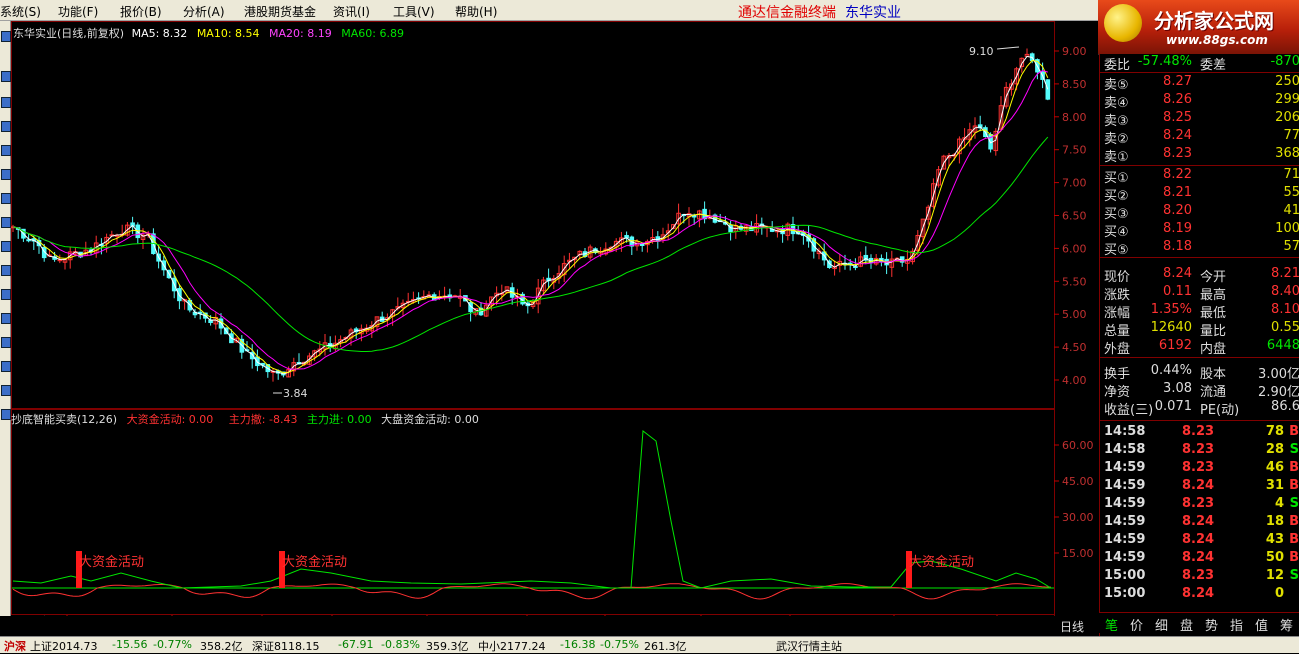 The width and height of the screenshot is (1299, 654). What do you see at coordinates (1074, 248) in the screenshot?
I see `price-tick-label: 6.00` at bounding box center [1074, 248].